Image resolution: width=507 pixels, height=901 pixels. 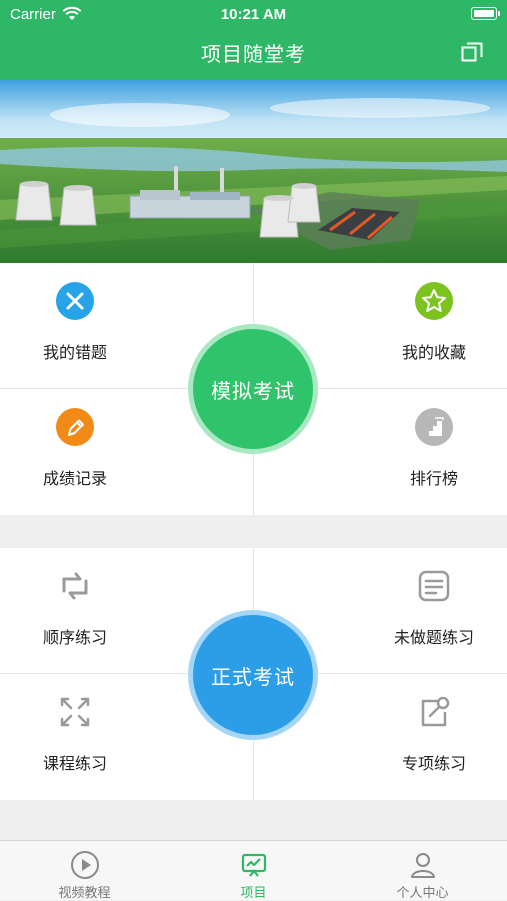 What do you see at coordinates (84, 893) in the screenshot?
I see `tab-label: 视频教程` at bounding box center [84, 893].